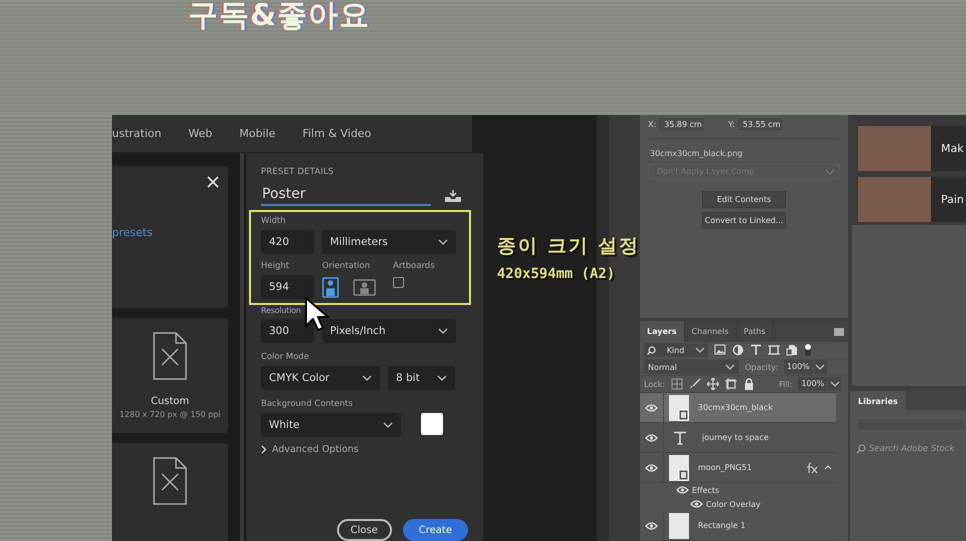 The image size is (966, 541). Describe the element at coordinates (432, 424) in the screenshot. I see `color-swatch` at that location.